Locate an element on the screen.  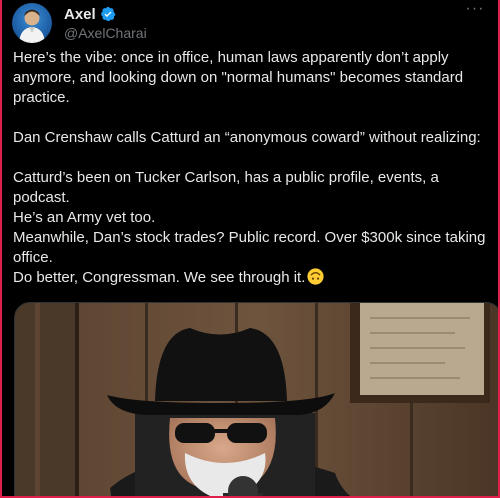
avatar is located at coordinates (32, 23).